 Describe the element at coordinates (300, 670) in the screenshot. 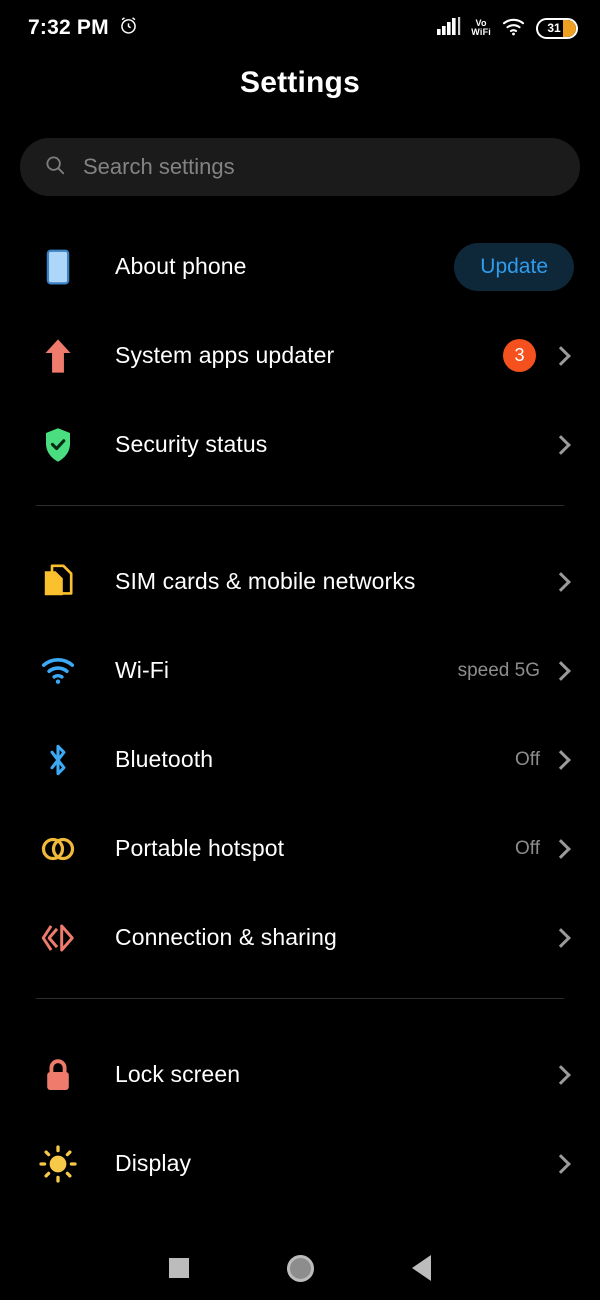

I see `settings-row-wifi: Wi-Fi speed 5G` at that location.